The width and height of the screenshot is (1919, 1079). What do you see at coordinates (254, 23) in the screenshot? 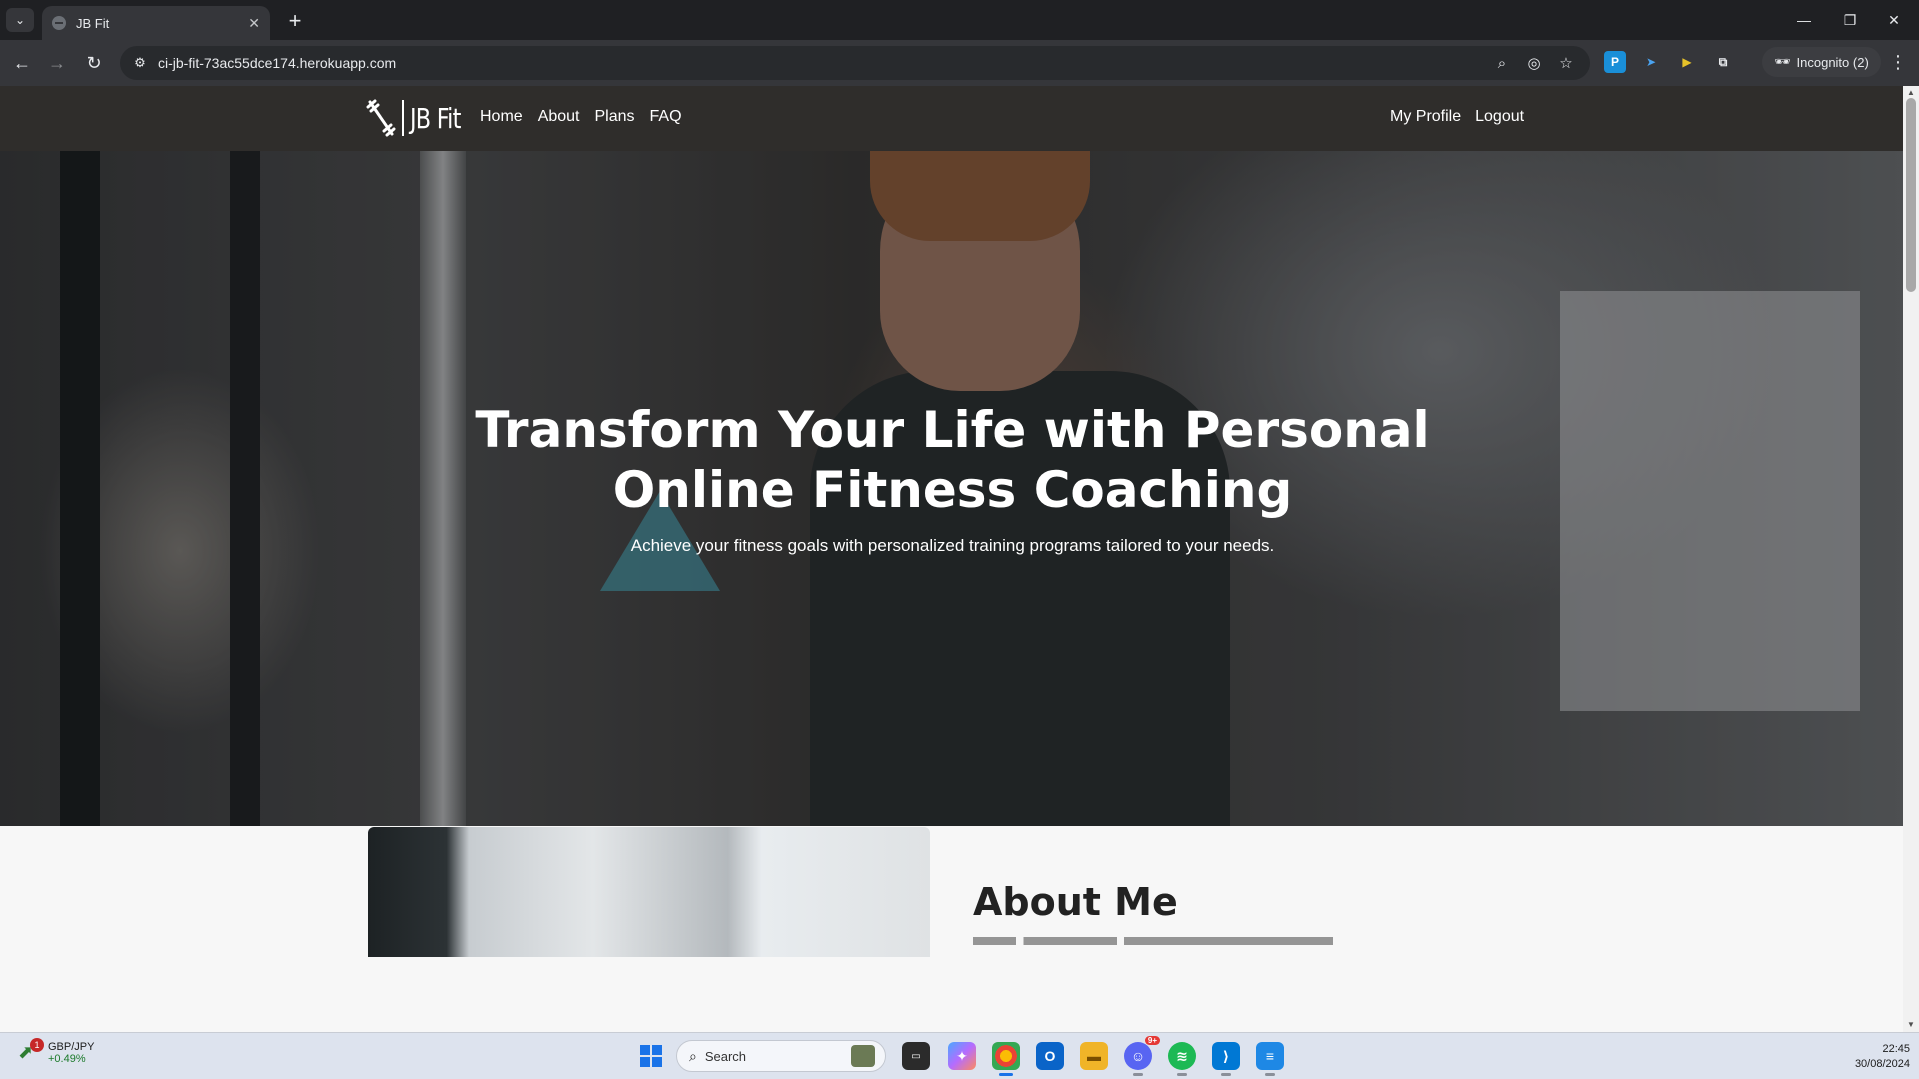
I see `close-tab-icon: ✕` at bounding box center [254, 23].